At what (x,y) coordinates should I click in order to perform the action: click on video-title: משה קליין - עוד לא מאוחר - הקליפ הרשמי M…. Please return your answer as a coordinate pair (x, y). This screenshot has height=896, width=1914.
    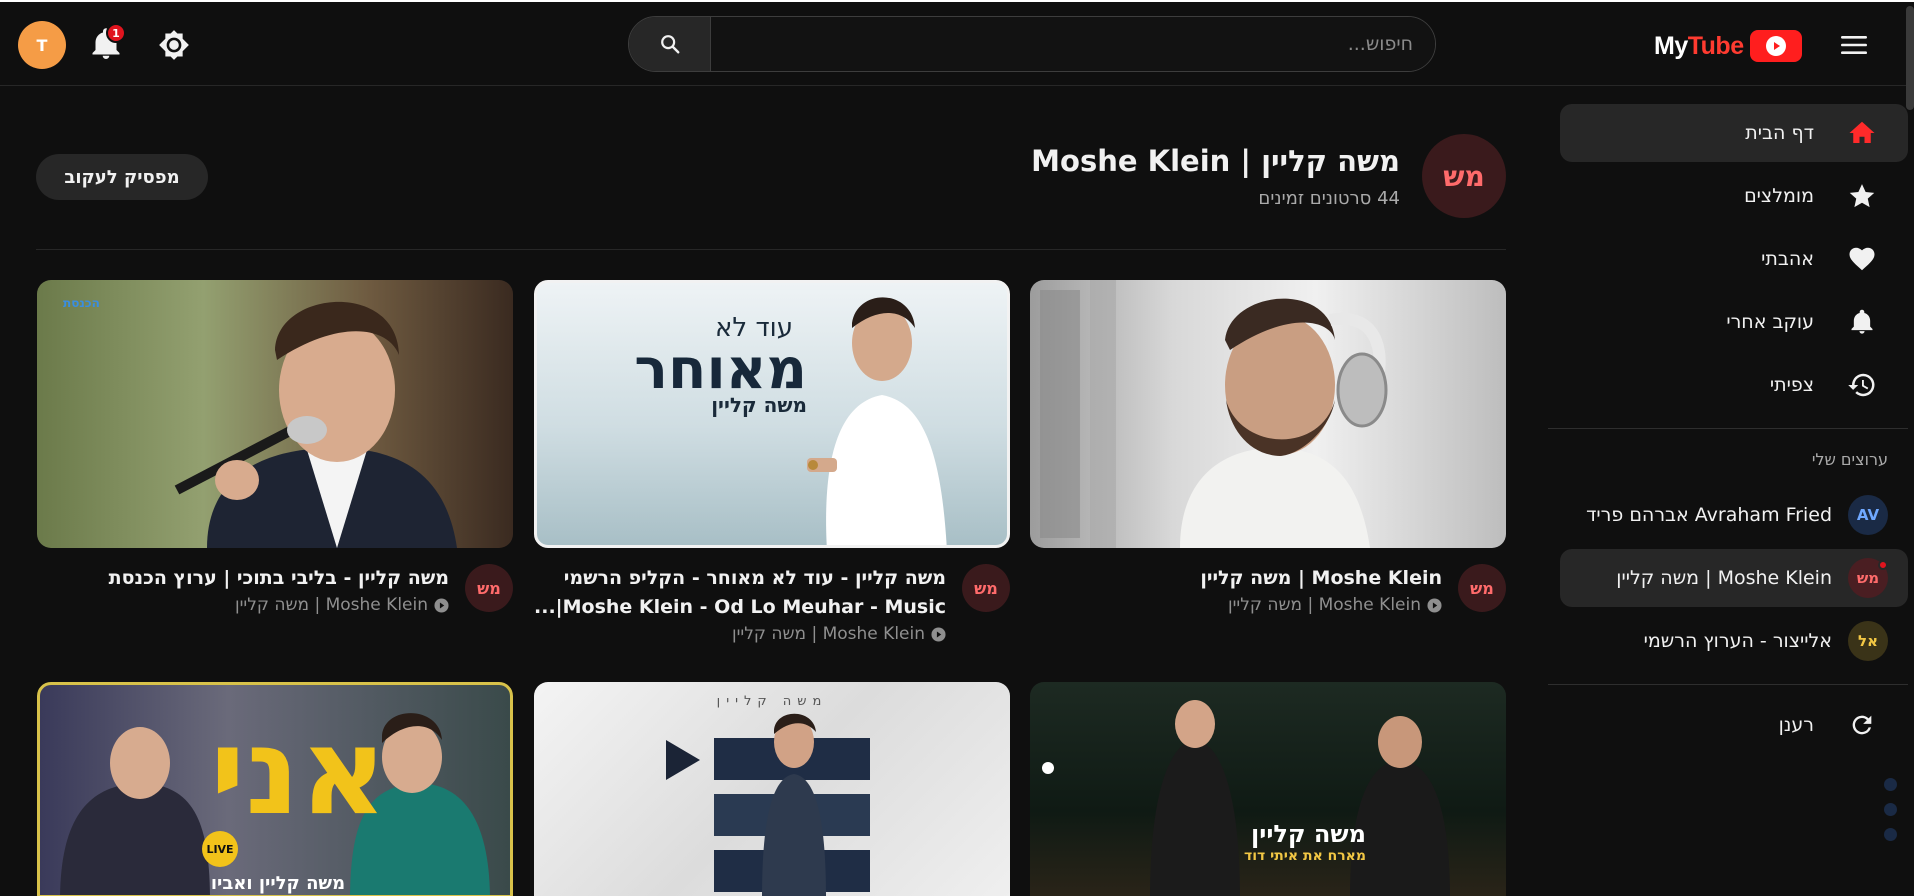
    Looking at the image, I should click on (740, 593).